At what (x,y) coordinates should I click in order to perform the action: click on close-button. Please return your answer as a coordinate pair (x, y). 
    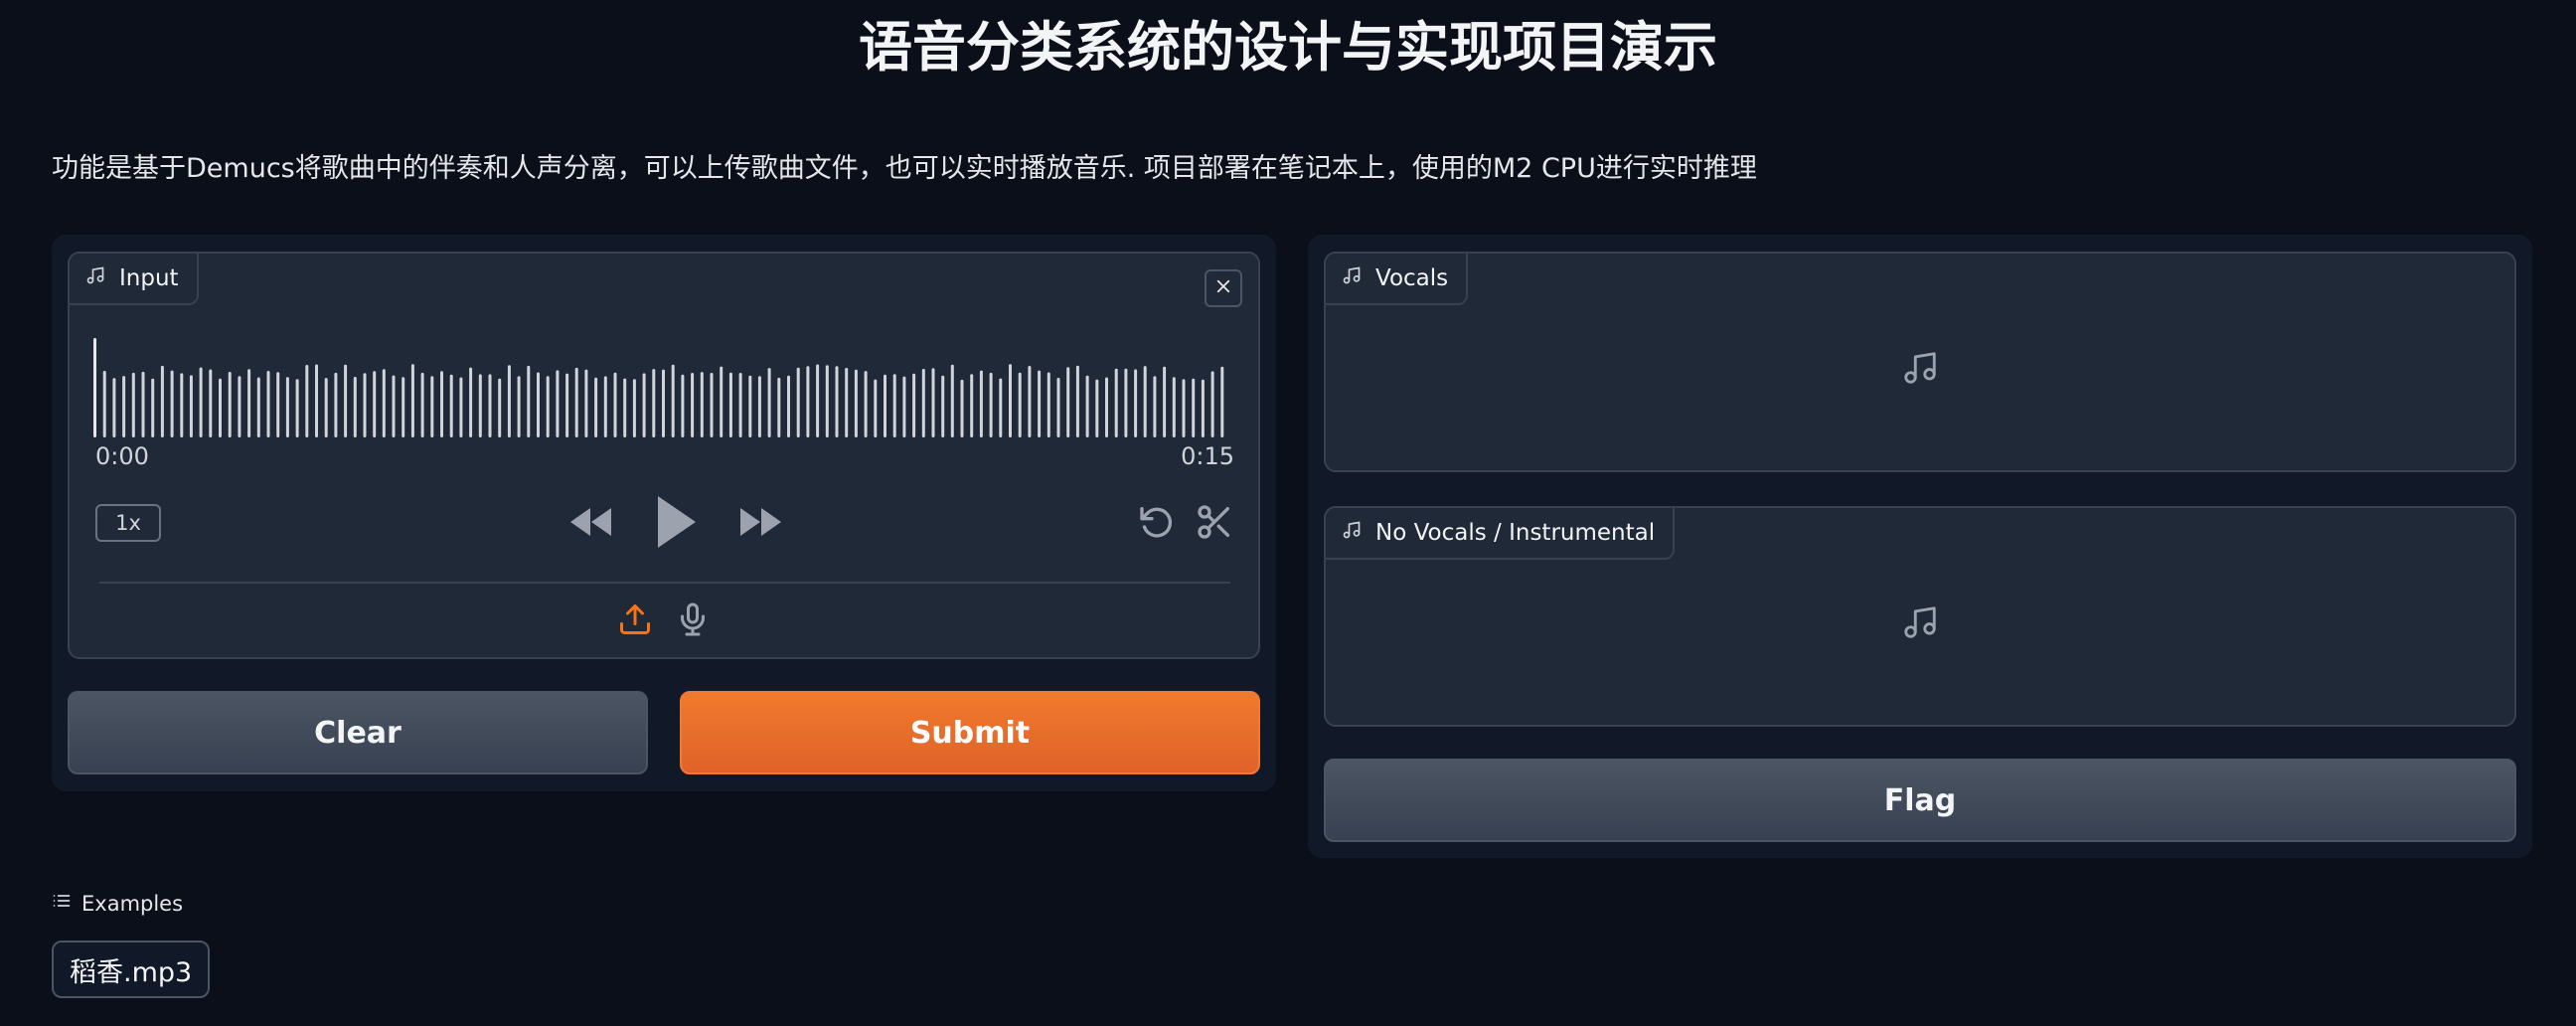
    Looking at the image, I should click on (1223, 288).